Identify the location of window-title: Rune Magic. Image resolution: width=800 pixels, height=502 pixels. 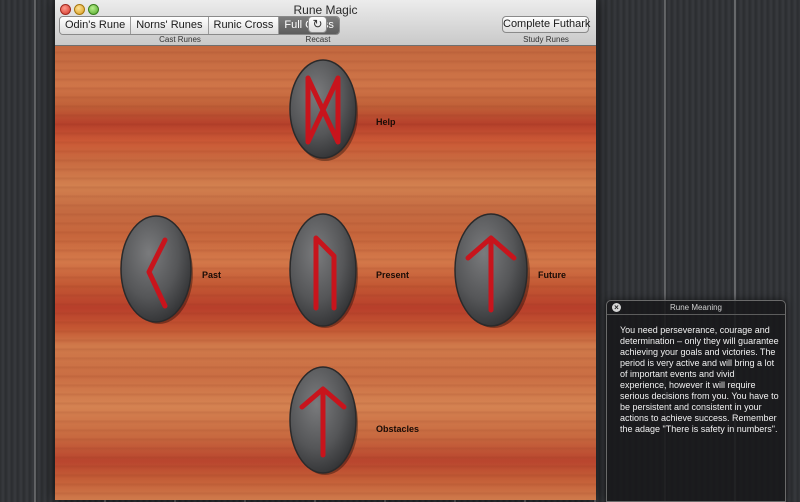
(325, 10).